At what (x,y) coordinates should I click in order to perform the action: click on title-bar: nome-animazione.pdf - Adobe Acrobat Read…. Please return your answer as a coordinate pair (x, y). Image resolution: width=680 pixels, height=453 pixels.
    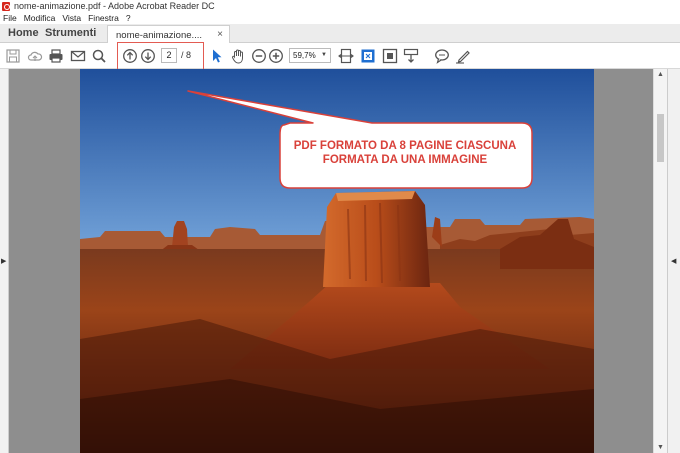
    Looking at the image, I should click on (340, 6).